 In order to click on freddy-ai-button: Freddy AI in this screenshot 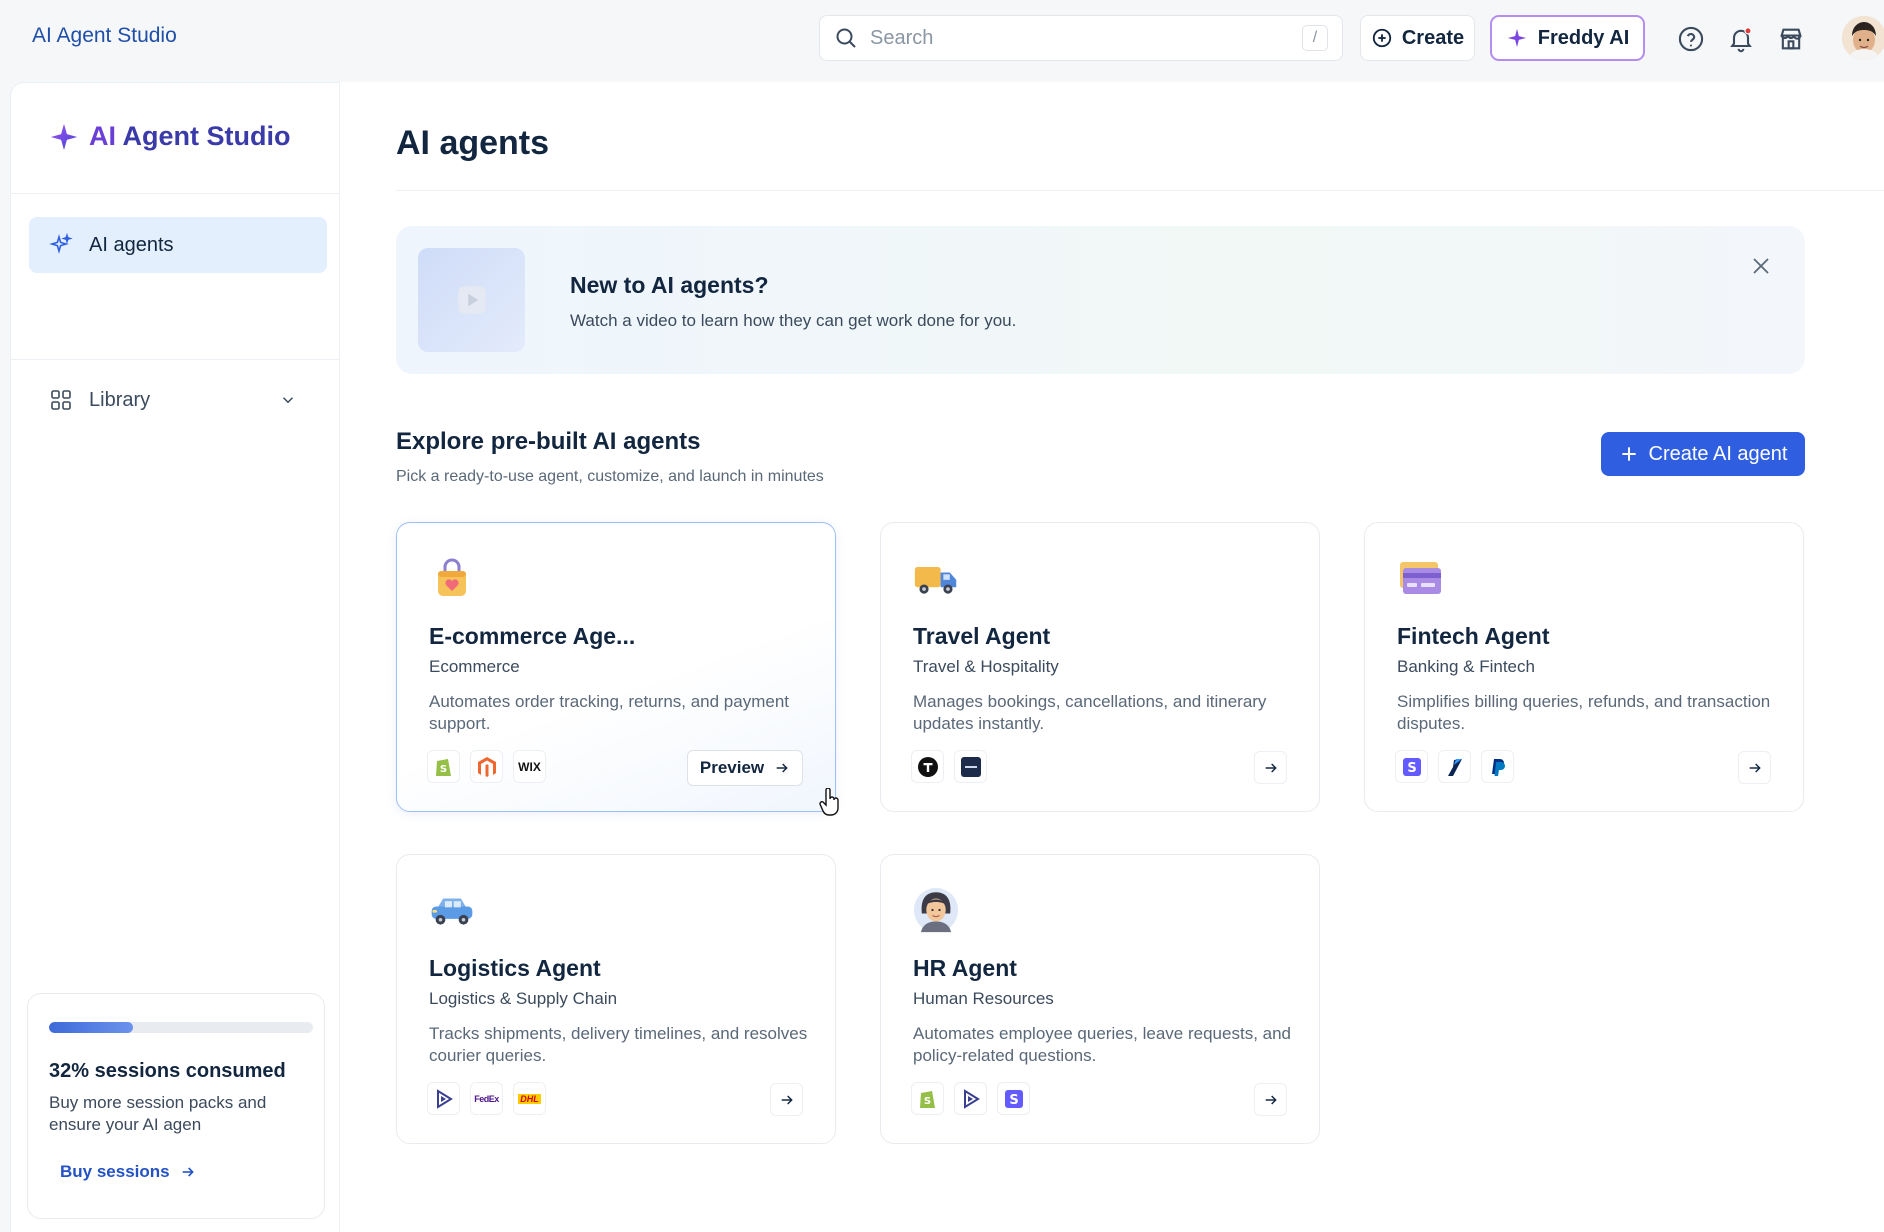, I will do `click(1567, 38)`.